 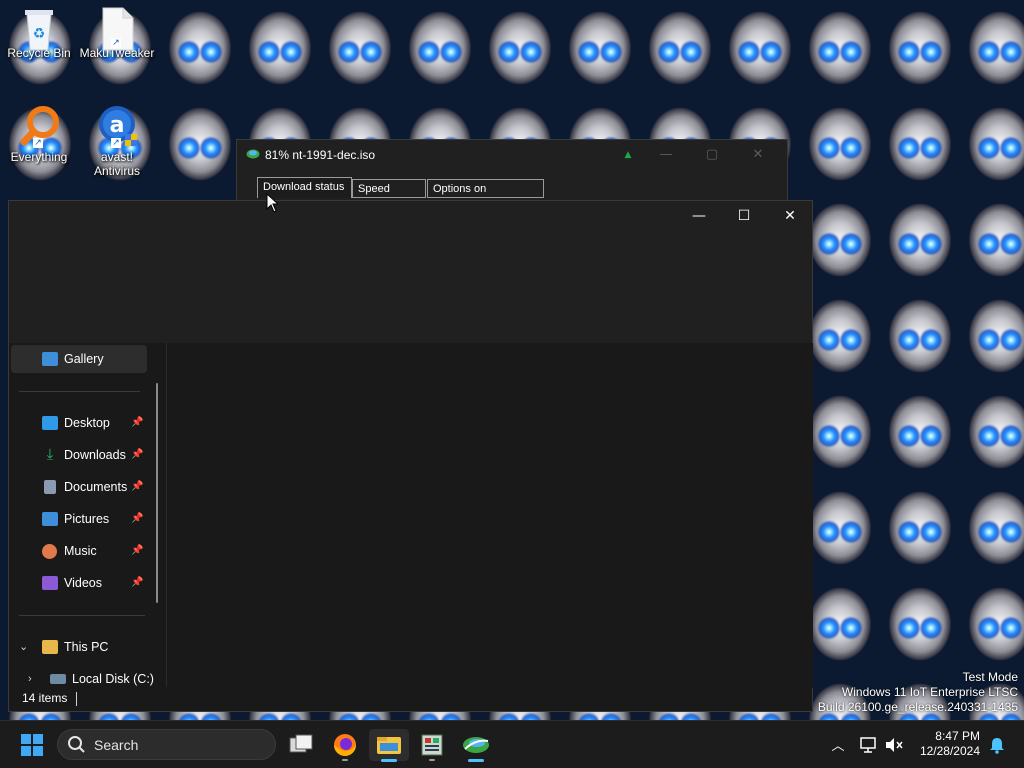 I want to click on taskbar-download-manager, so click(x=476, y=745).